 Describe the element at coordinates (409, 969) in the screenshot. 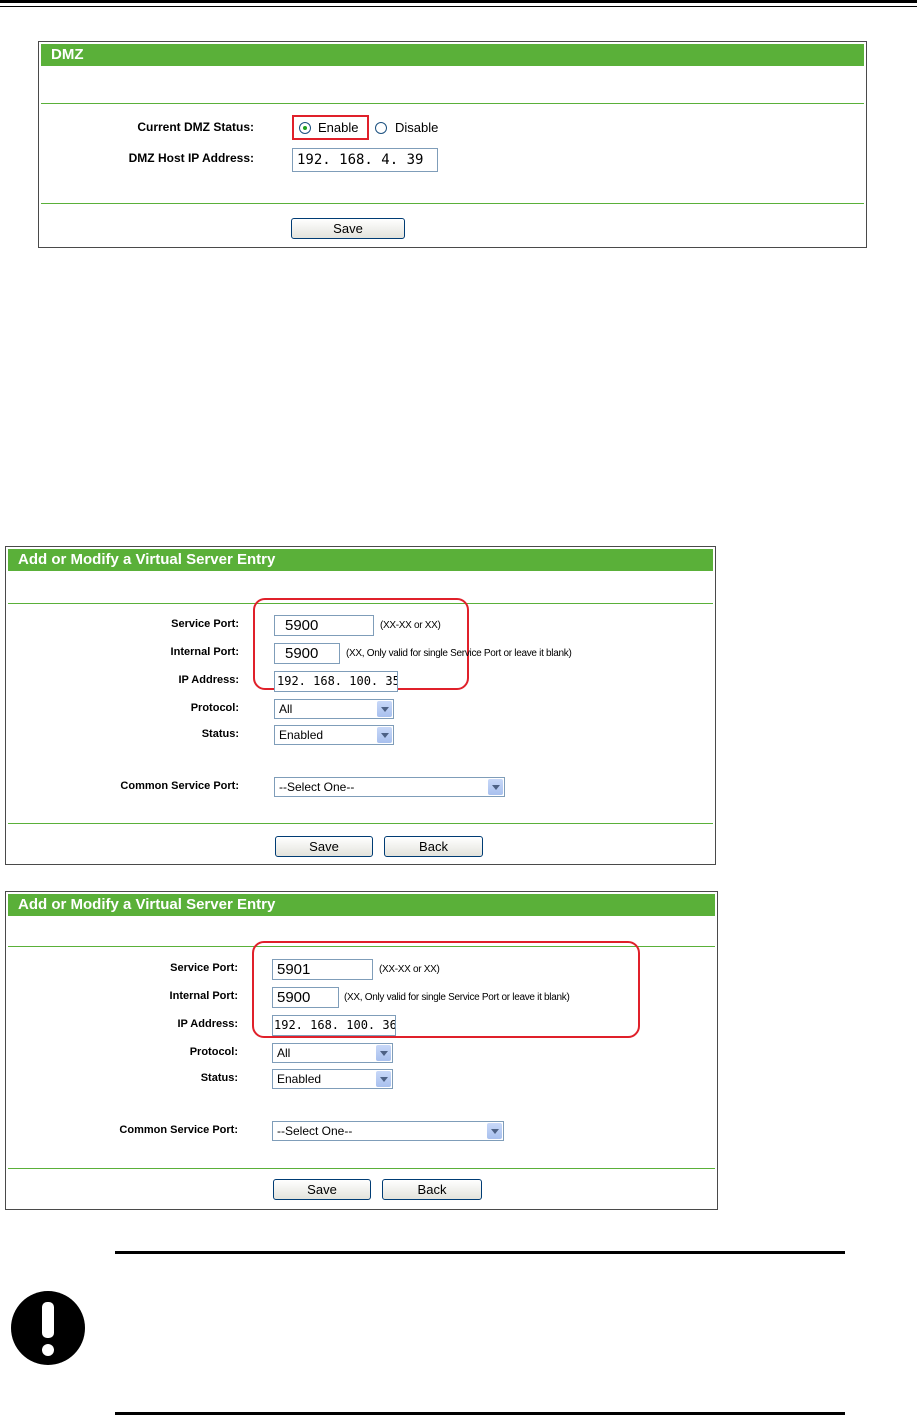

I see `vs2-service-port-hint: (XX-XX or XX)` at that location.